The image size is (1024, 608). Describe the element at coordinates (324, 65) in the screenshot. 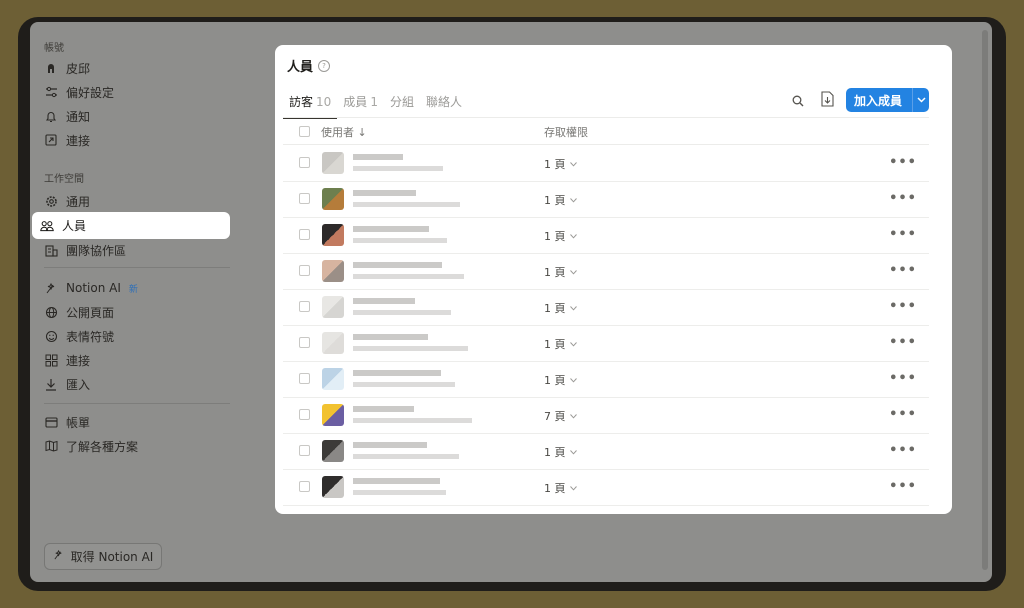

I see `help-icon: ?` at that location.